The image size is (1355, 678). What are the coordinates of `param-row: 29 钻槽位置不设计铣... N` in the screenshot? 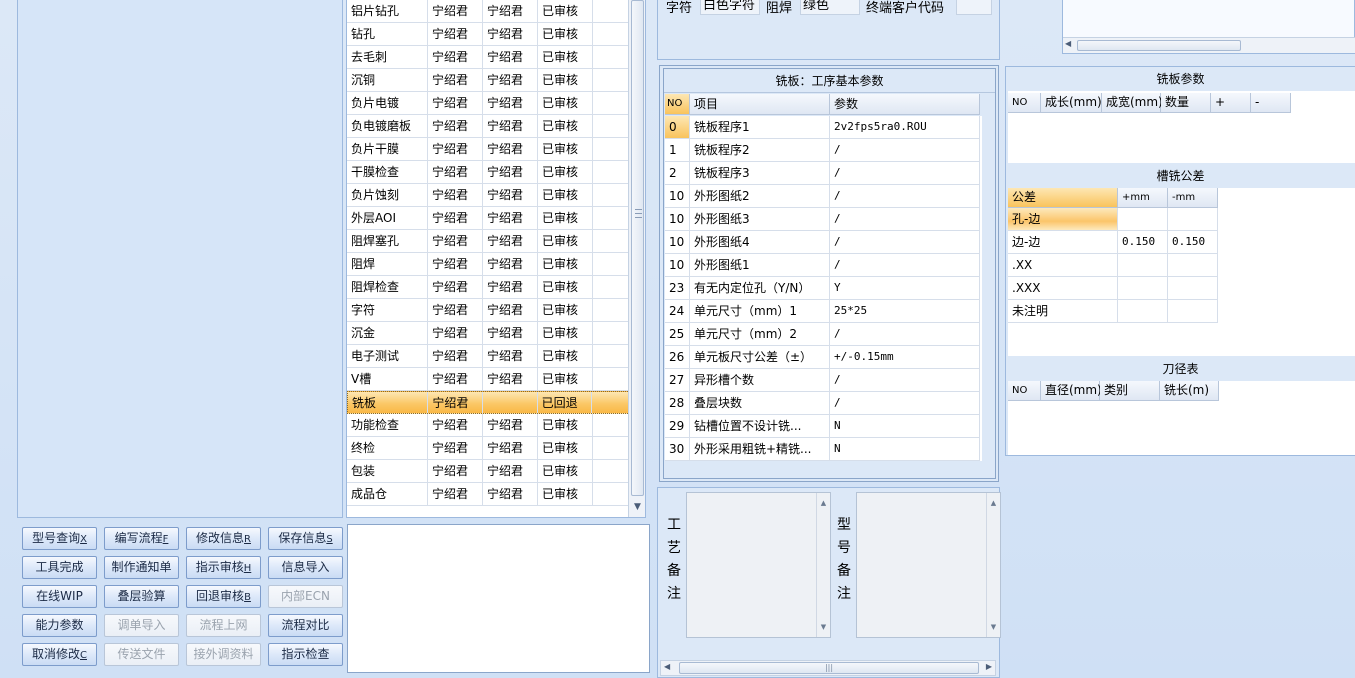 It's located at (823, 426).